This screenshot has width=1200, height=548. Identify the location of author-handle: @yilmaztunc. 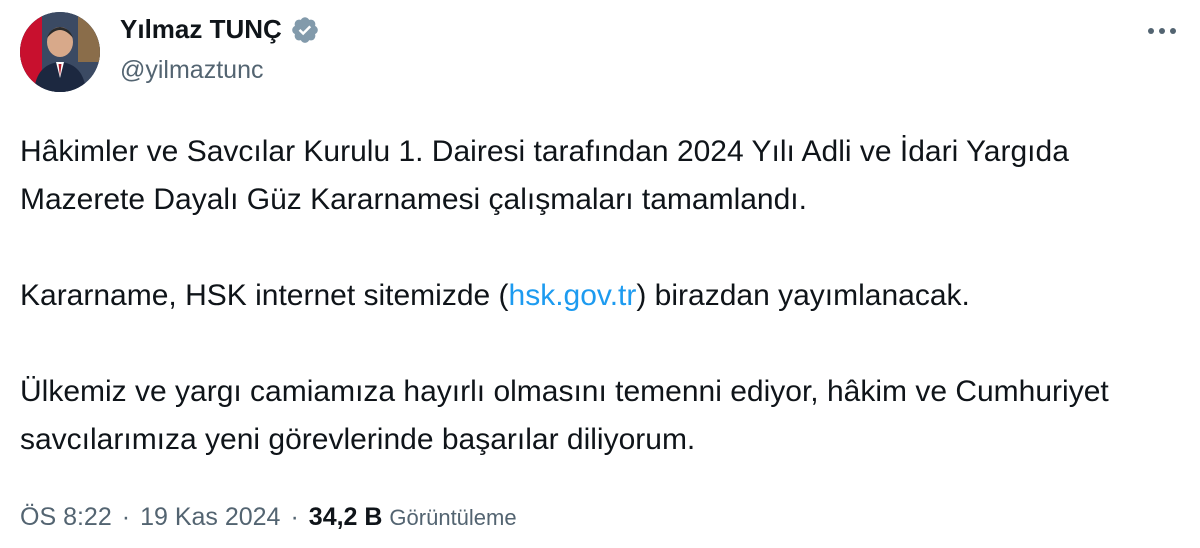
(191, 70).